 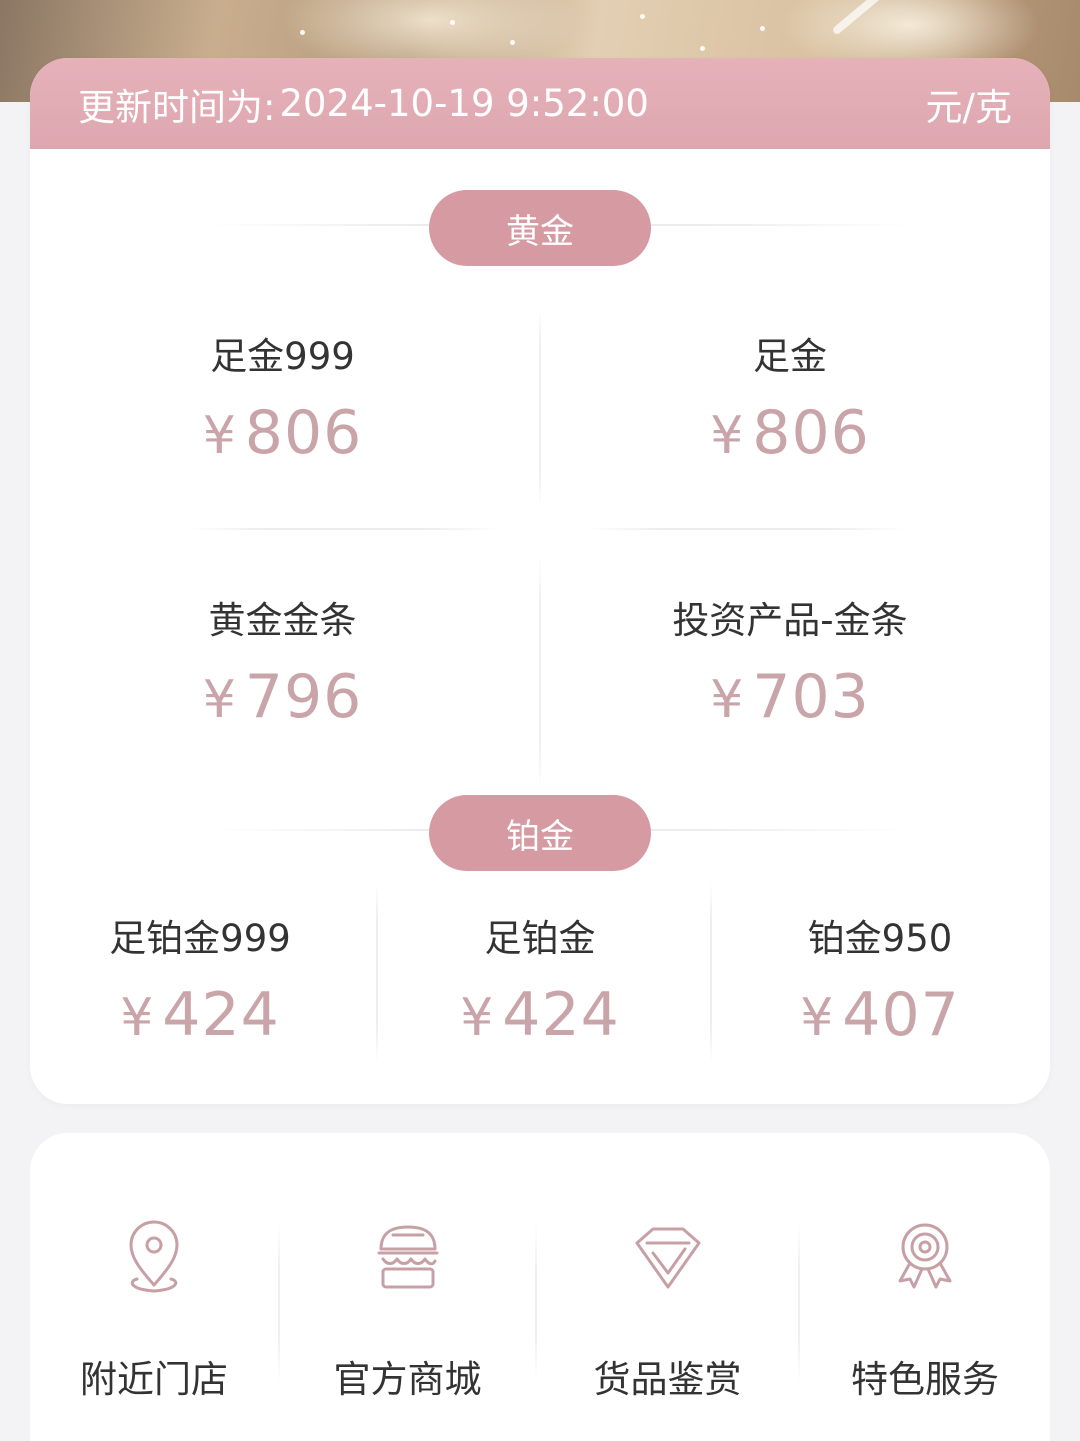 I want to click on award-badge-icon, so click(x=925, y=1258).